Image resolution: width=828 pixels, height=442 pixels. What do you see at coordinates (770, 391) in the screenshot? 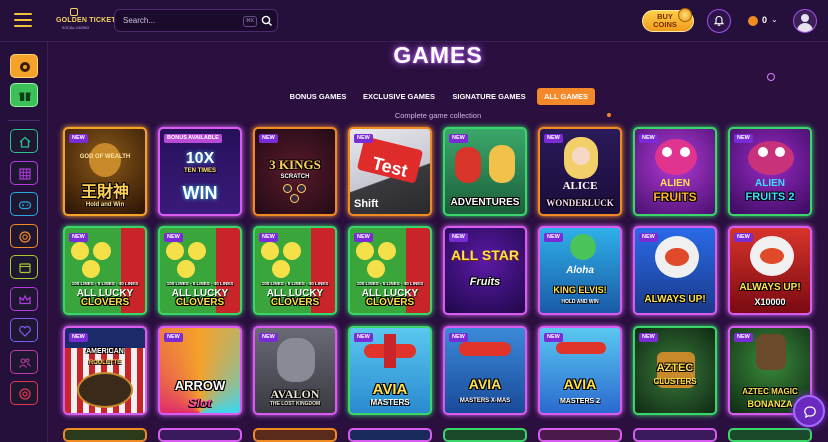
I see `game-title: AZTEC MAGIC` at bounding box center [770, 391].